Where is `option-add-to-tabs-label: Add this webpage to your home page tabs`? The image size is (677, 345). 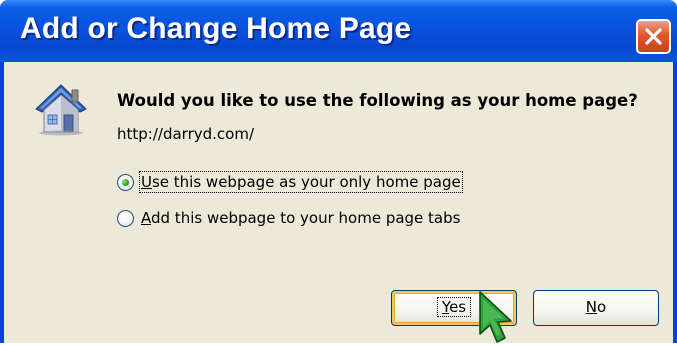 option-add-to-tabs-label: Add this webpage to your home page tabs is located at coordinates (300, 218).